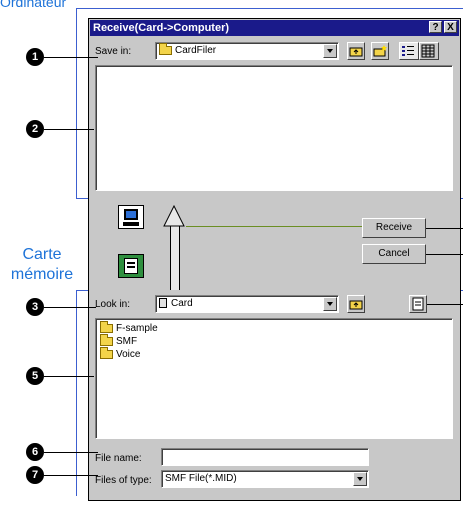 The width and height of the screenshot is (463, 507). I want to click on list-view-button, so click(409, 51).